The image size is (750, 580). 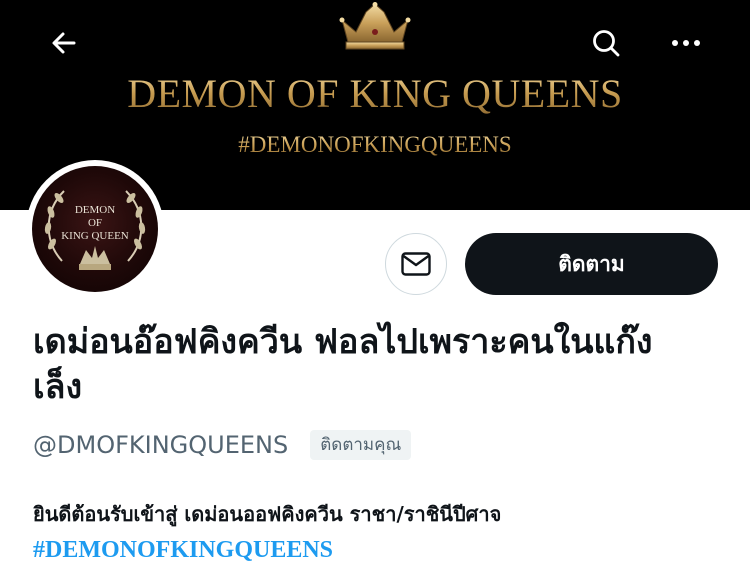 What do you see at coordinates (375, 93) in the screenshot?
I see `banner-title: DEMON OF KING QUEENS` at bounding box center [375, 93].